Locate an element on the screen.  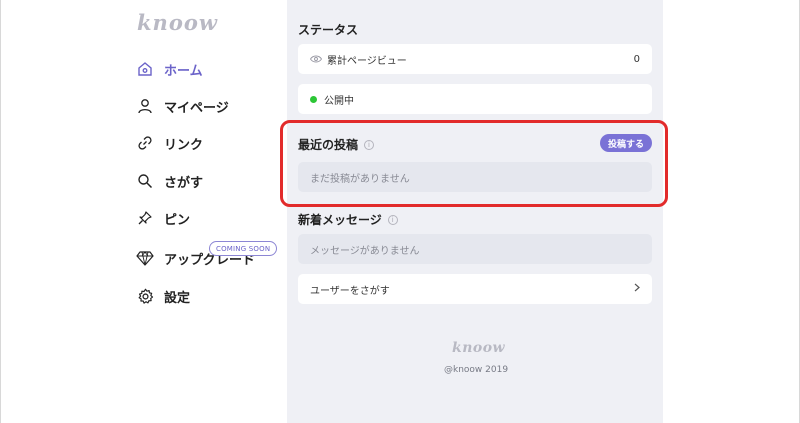
sidebar-item-label: ピン is located at coordinates (177, 220).